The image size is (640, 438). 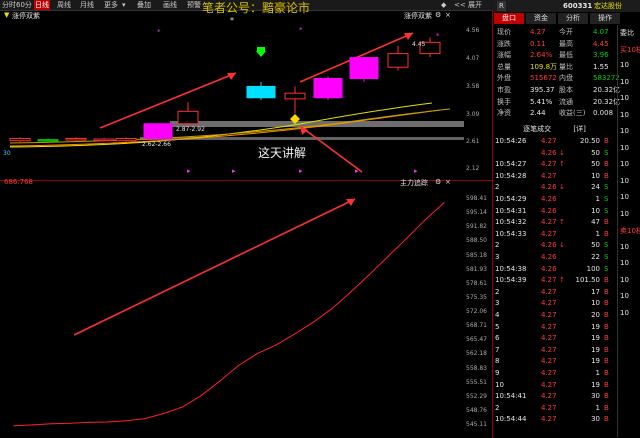 I want to click on tick-time: 8, so click(x=497, y=361).